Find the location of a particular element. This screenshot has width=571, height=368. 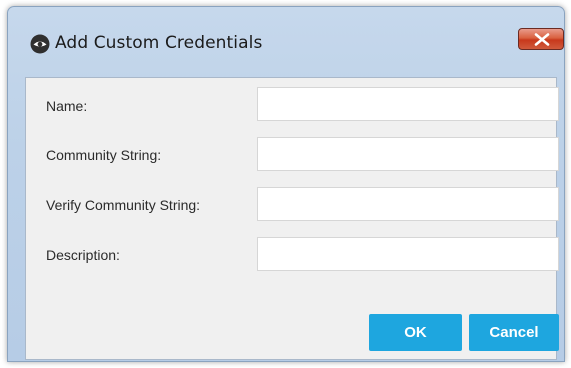

verify-community-string-field is located at coordinates (408, 204).